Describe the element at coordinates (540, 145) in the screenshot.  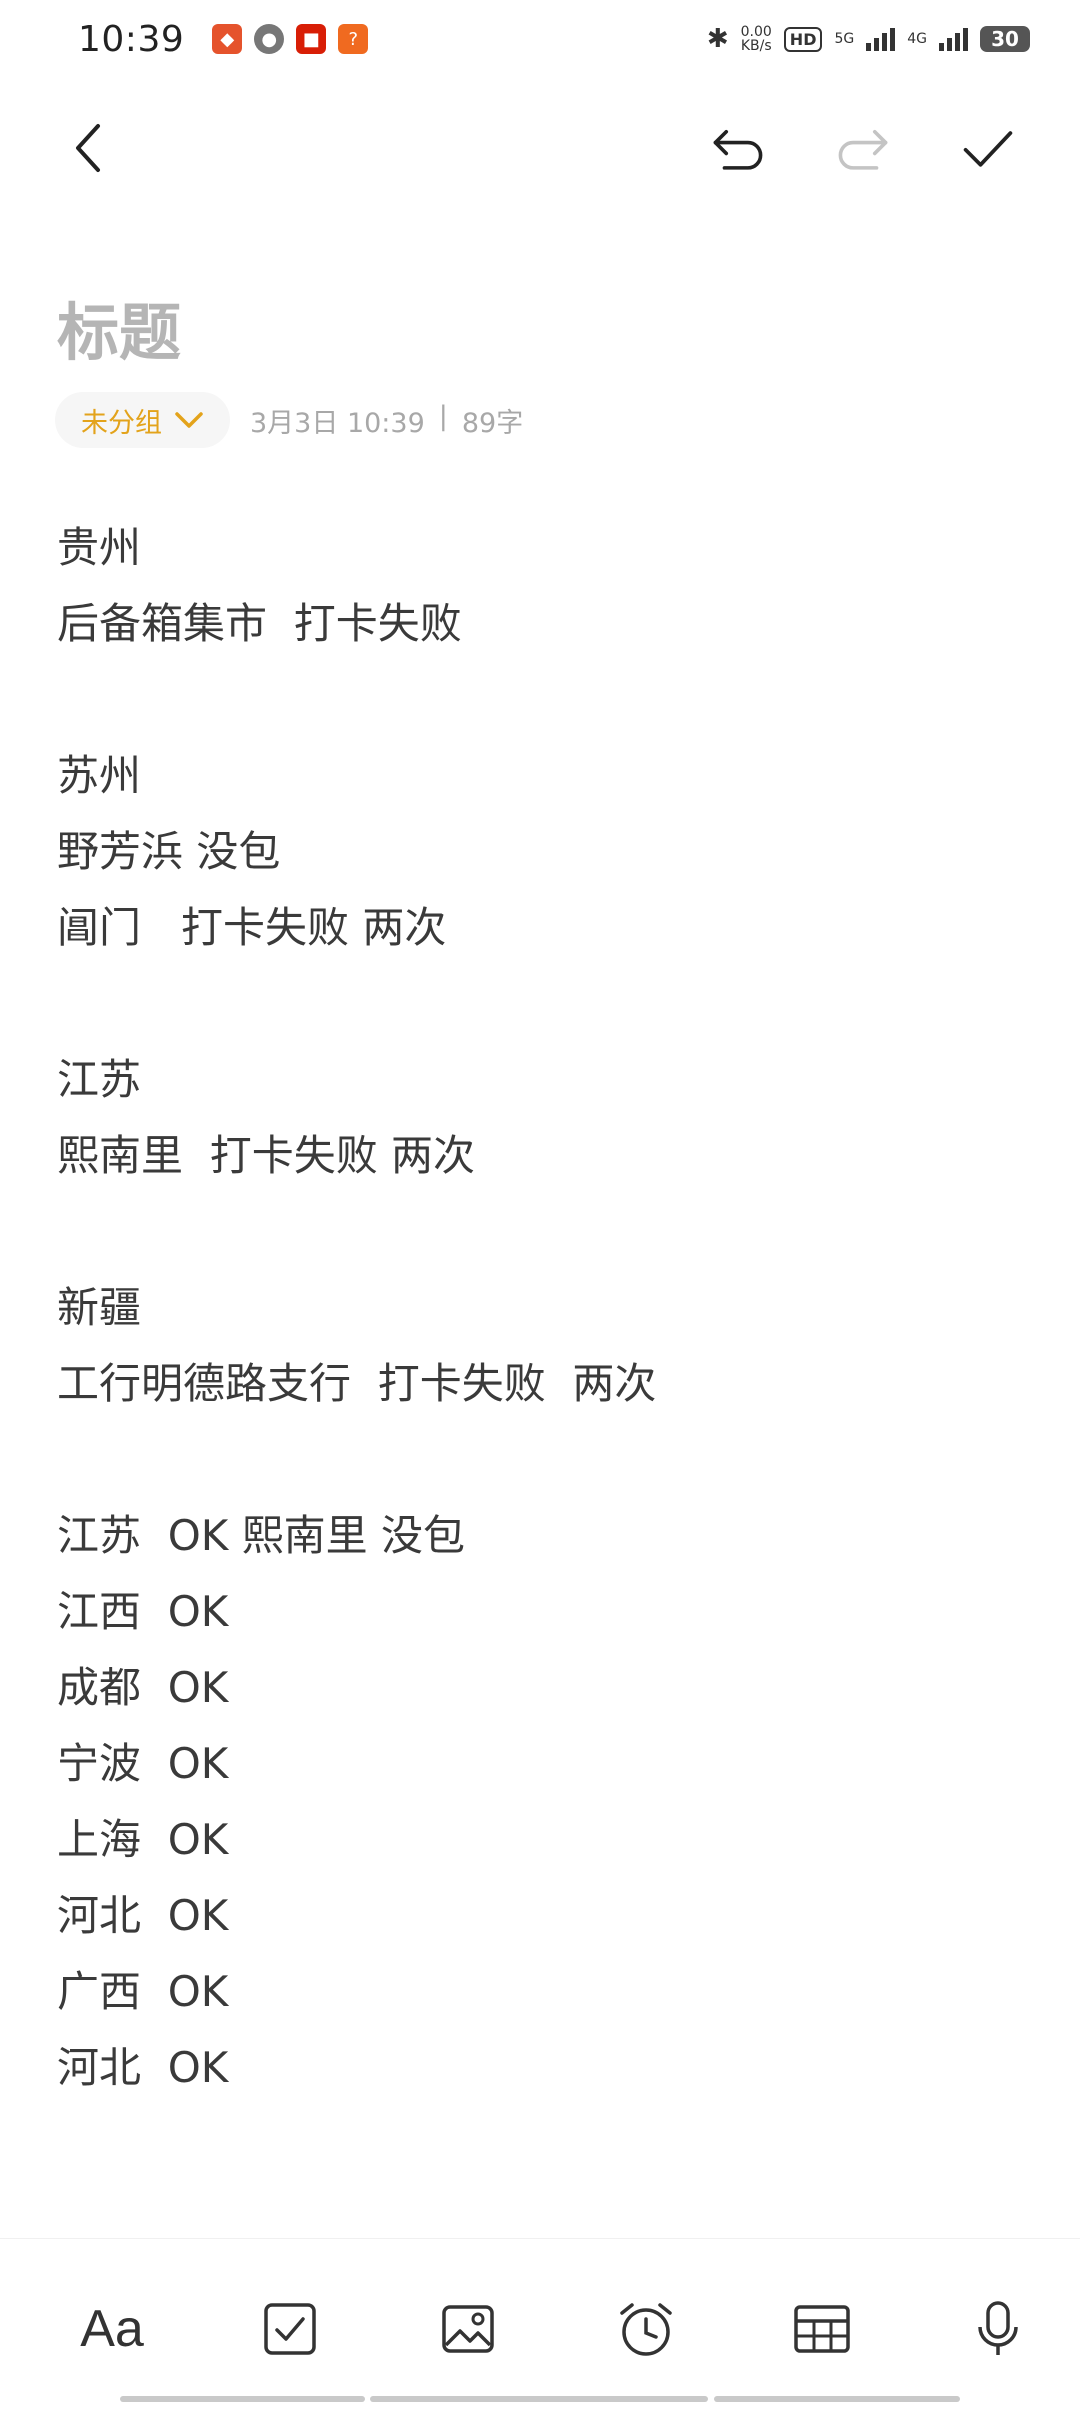
I see `editor-toolbar` at that location.